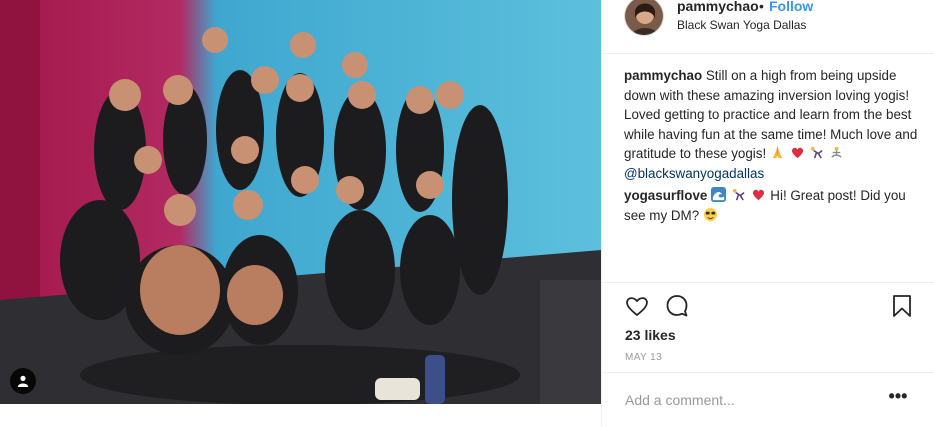  Describe the element at coordinates (768, 328) in the screenshot. I see `post-actions: 23 likes MAY 13` at that location.